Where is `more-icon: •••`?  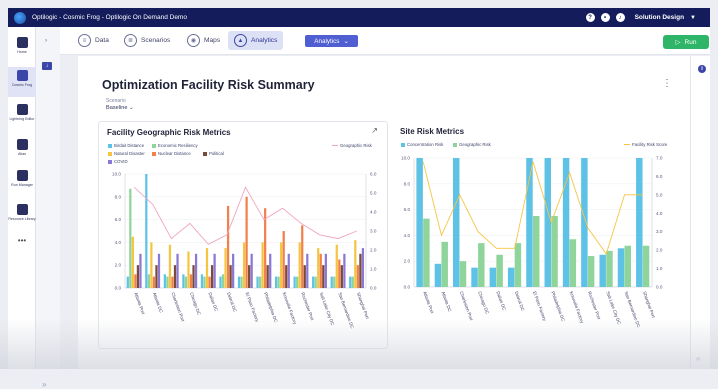
more-icon: ••• is located at coordinates (22, 241).